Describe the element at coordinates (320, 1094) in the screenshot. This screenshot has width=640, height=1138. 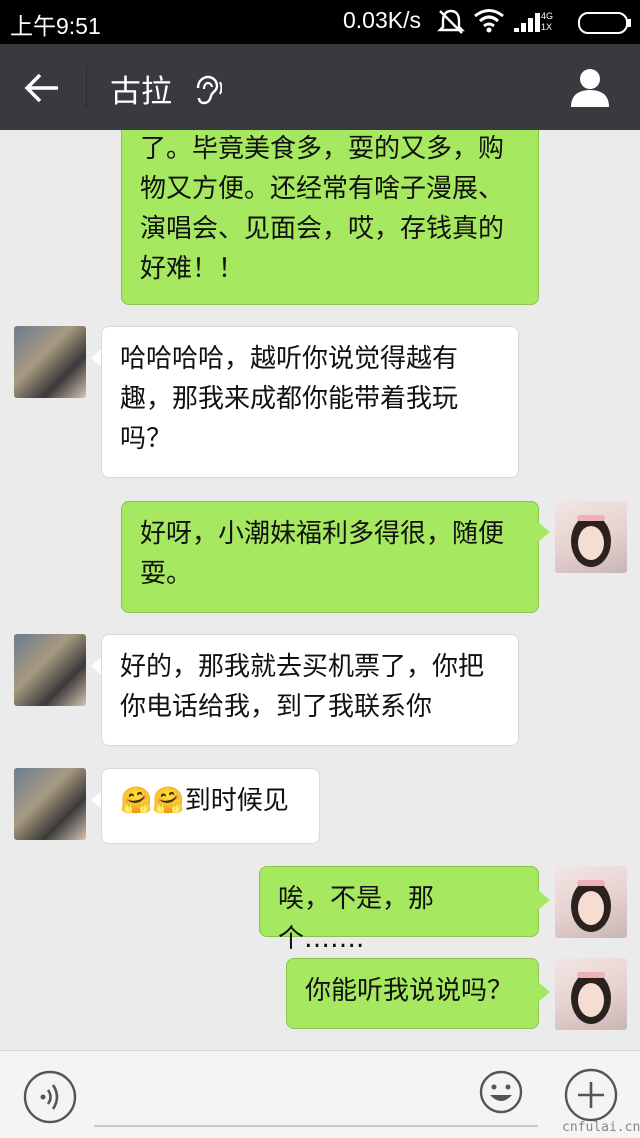
I see `input-bar` at that location.